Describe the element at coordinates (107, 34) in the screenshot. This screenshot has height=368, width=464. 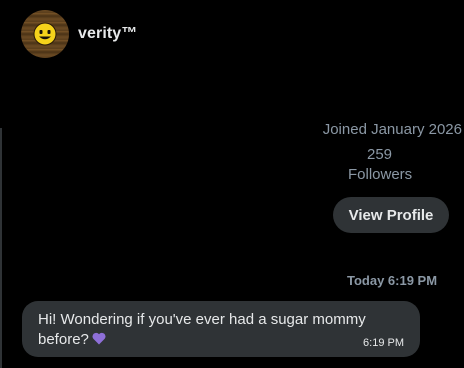
I see `username: verity™` at that location.